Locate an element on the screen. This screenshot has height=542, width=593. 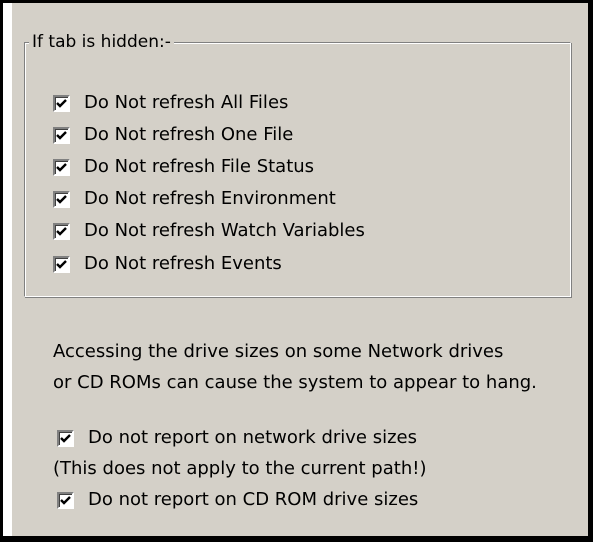
checkbox-label: Do not report on CD ROM drive sizes is located at coordinates (253, 499).